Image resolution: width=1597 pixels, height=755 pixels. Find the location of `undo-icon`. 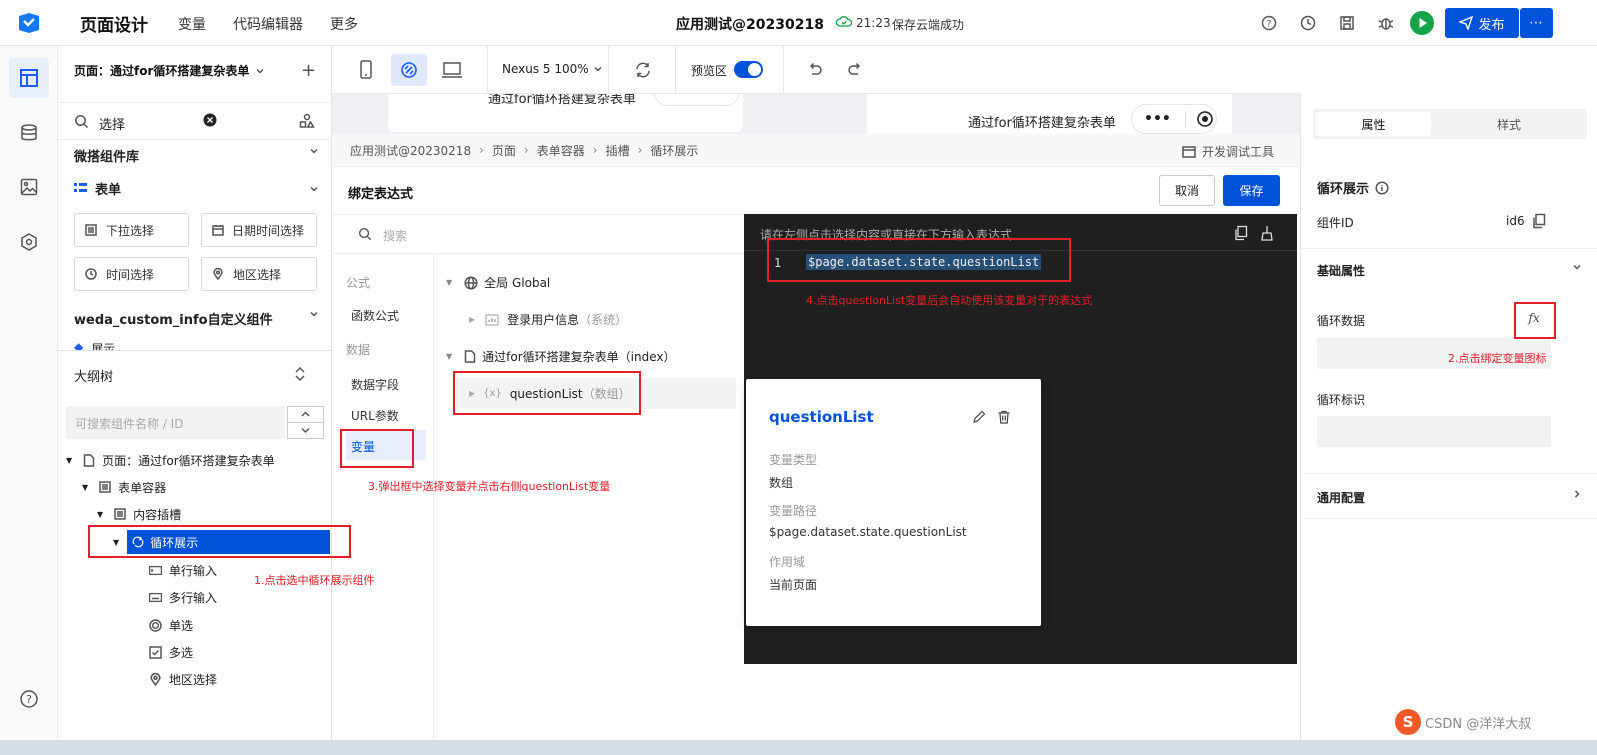

undo-icon is located at coordinates (815, 70).